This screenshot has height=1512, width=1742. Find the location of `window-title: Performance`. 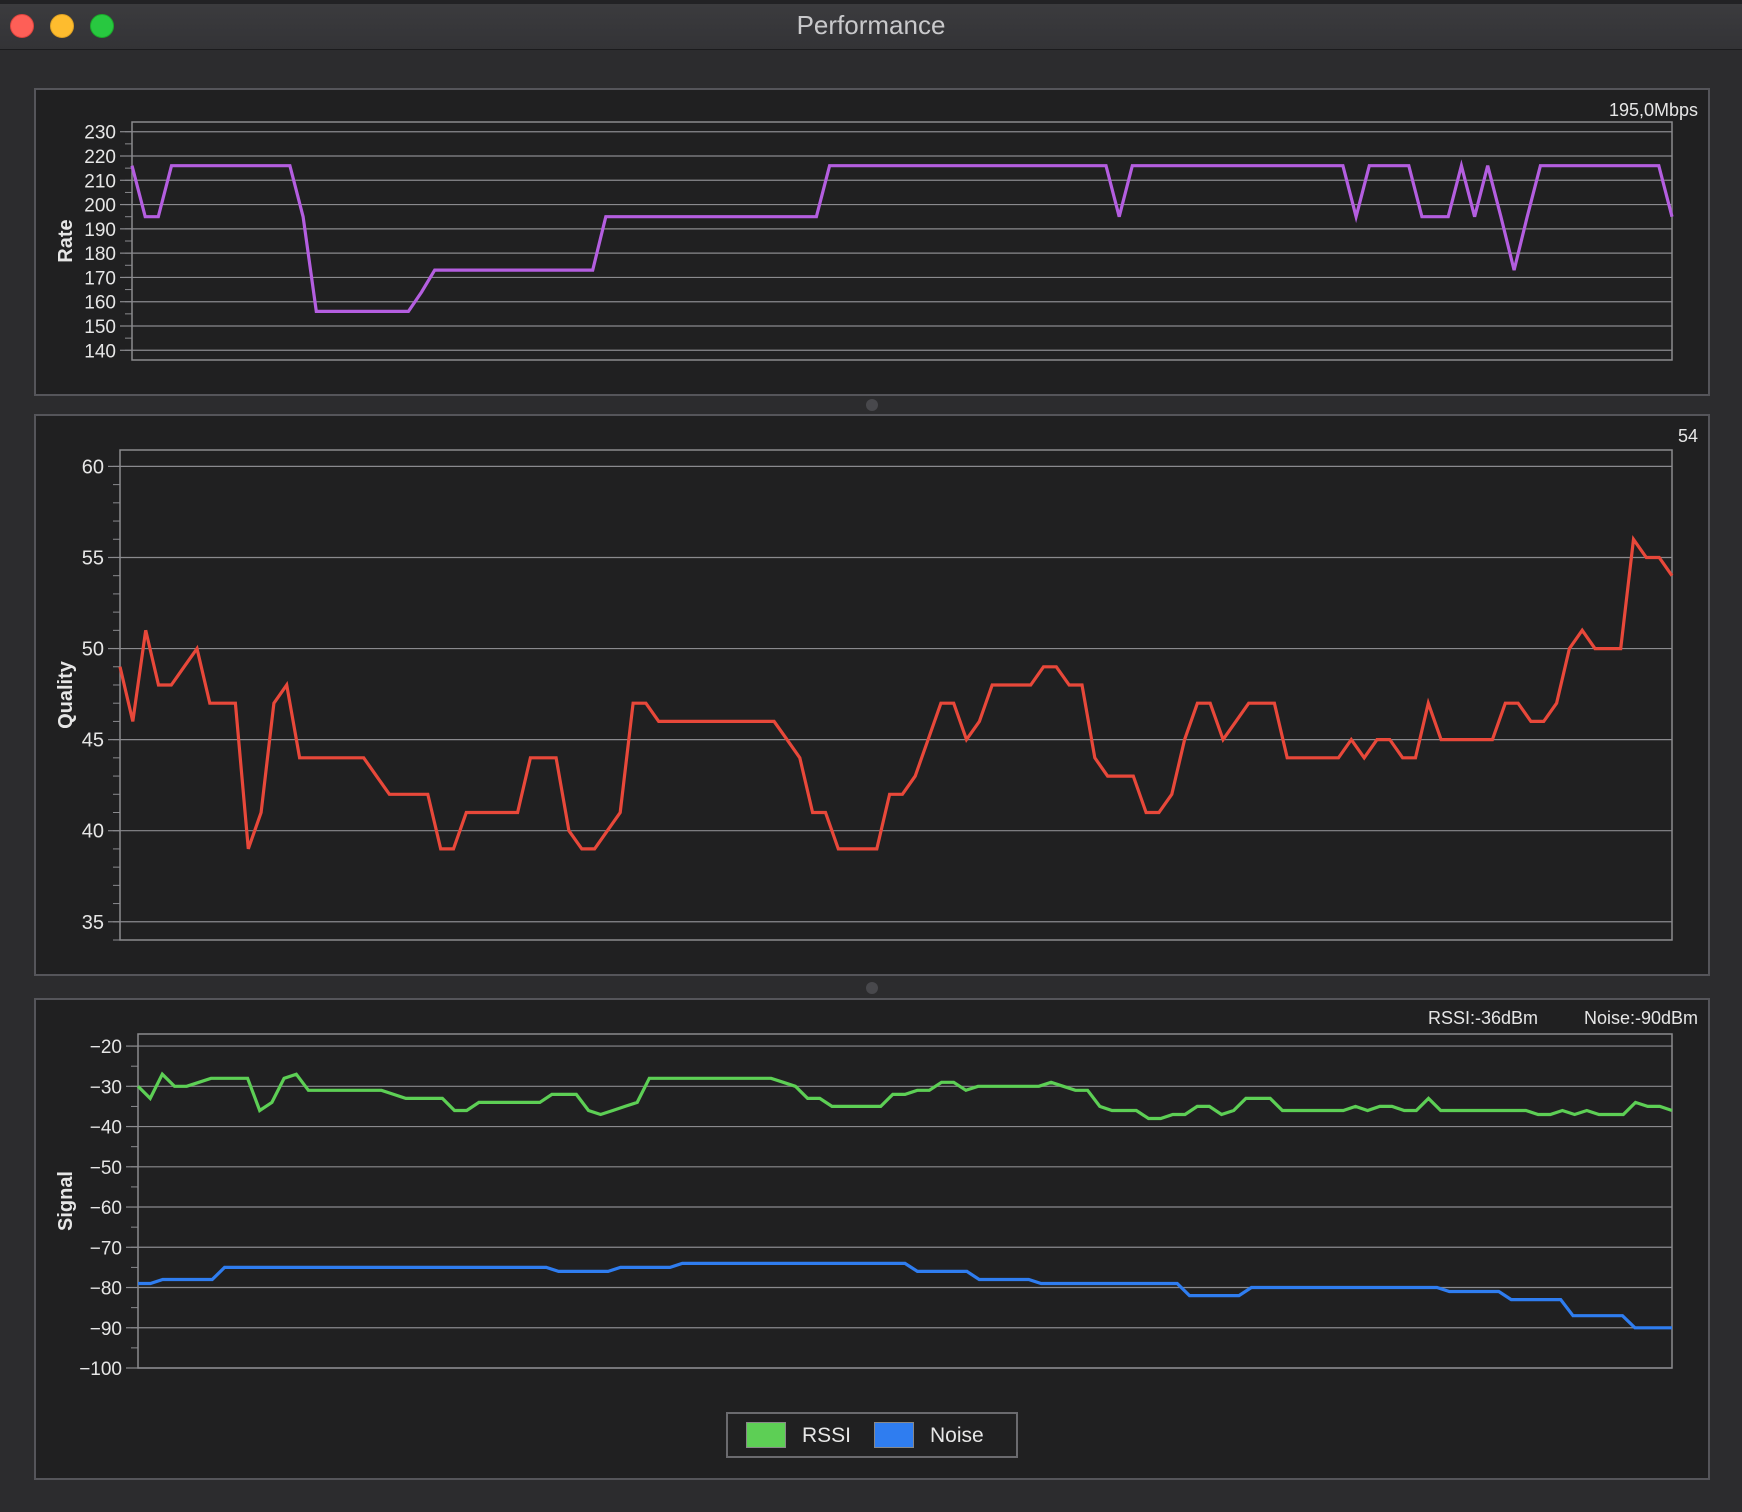

window-title: Performance is located at coordinates (871, 25).